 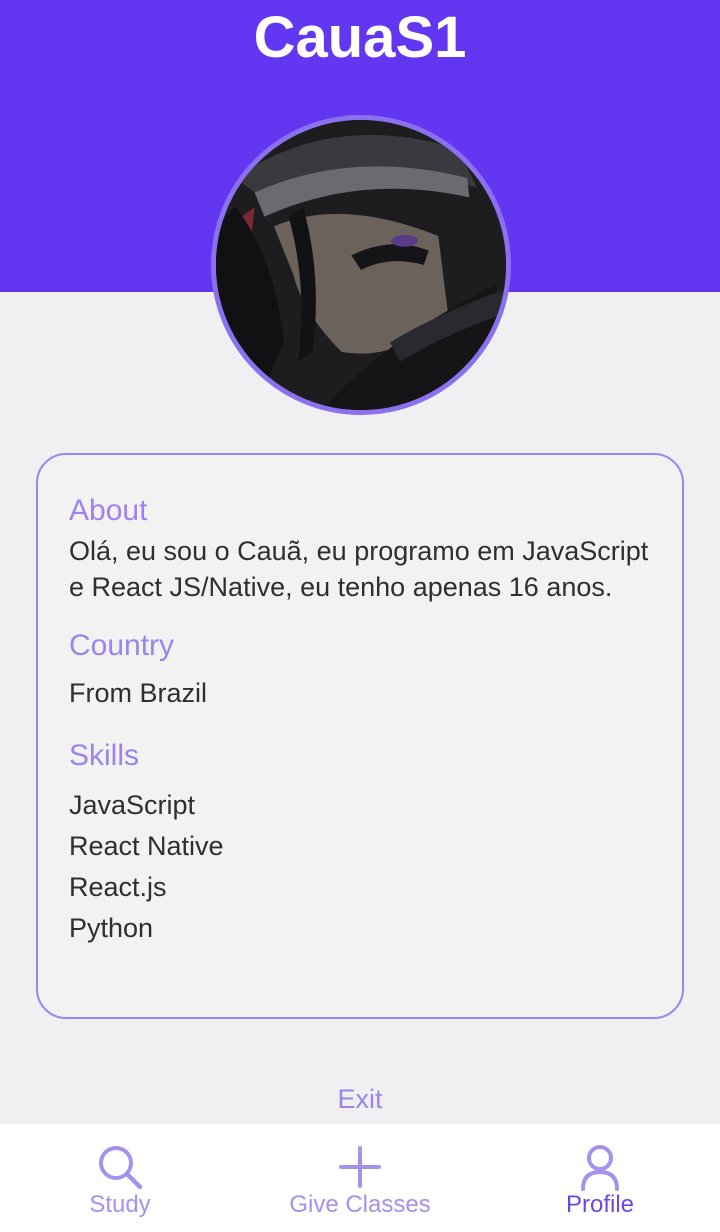 I want to click on country-title: Country, so click(x=122, y=645).